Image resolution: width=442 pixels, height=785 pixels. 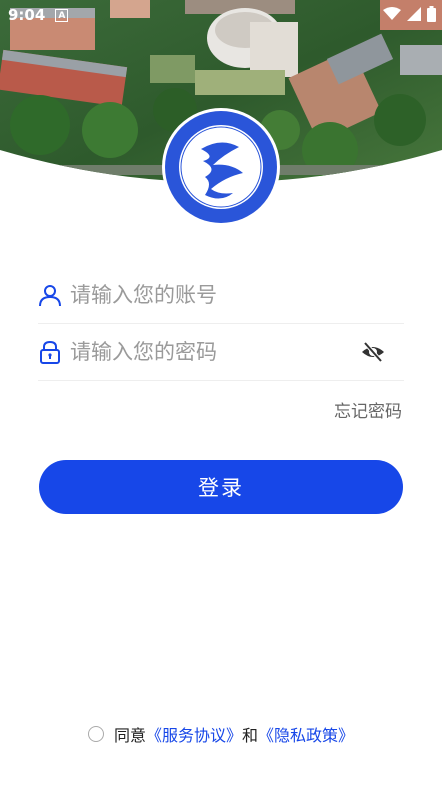 I want to click on account-field, so click(x=221, y=295).